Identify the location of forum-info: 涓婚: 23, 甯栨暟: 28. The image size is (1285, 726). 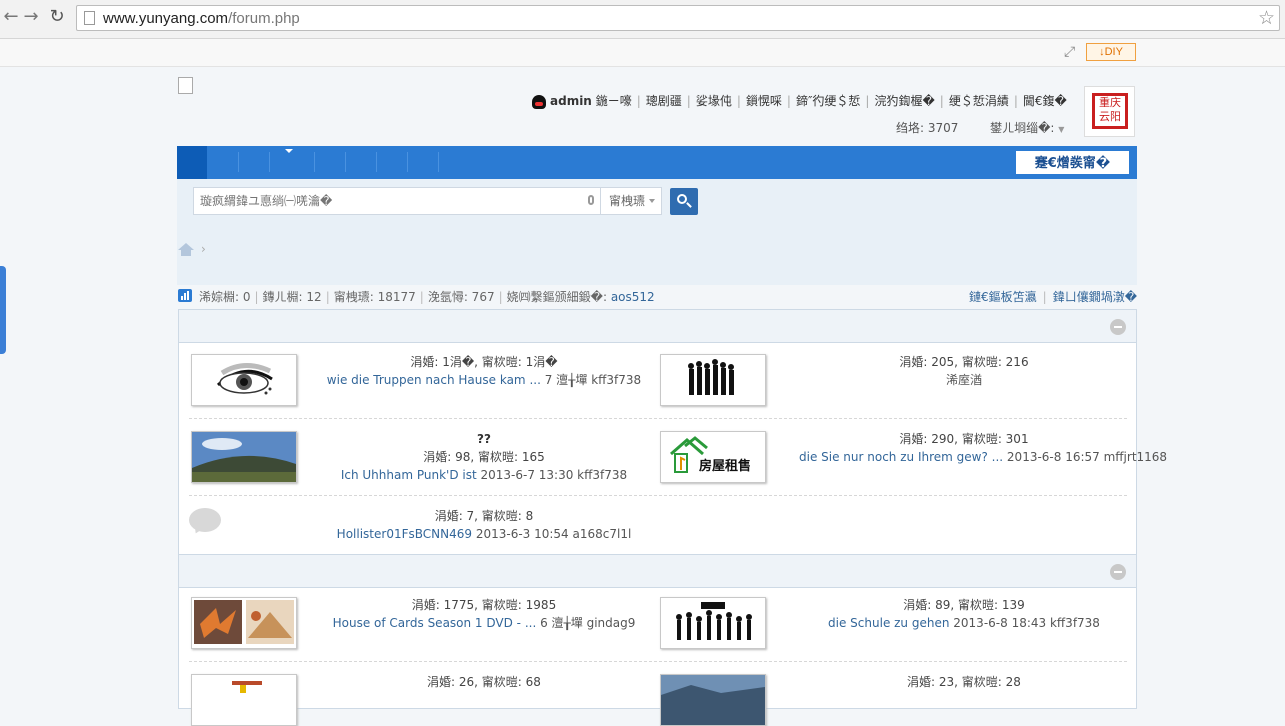
(964, 682).